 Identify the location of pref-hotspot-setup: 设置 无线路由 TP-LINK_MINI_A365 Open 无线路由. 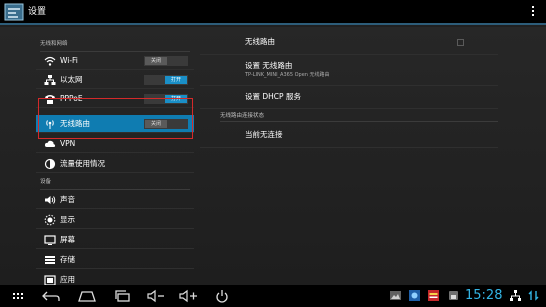
(349, 71).